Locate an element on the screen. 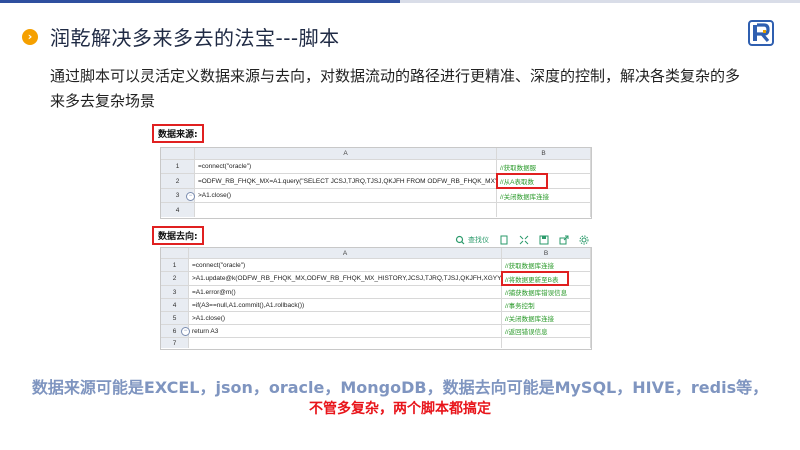 Image resolution: width=800 pixels, height=450 pixels. chevron-right-icon: › is located at coordinates (30, 37).